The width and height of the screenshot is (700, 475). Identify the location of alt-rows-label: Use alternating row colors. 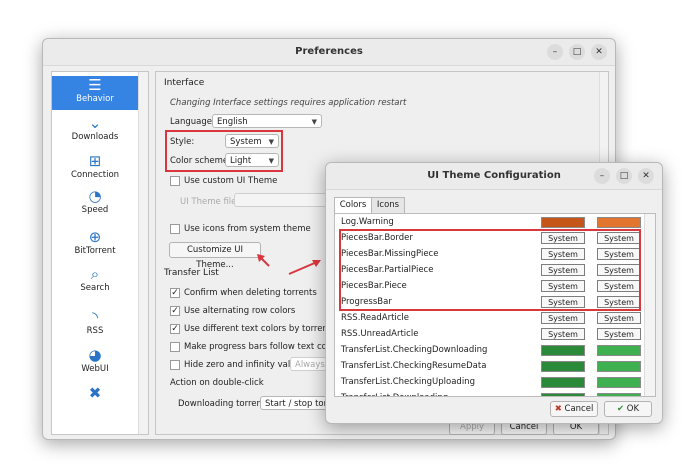
(240, 311).